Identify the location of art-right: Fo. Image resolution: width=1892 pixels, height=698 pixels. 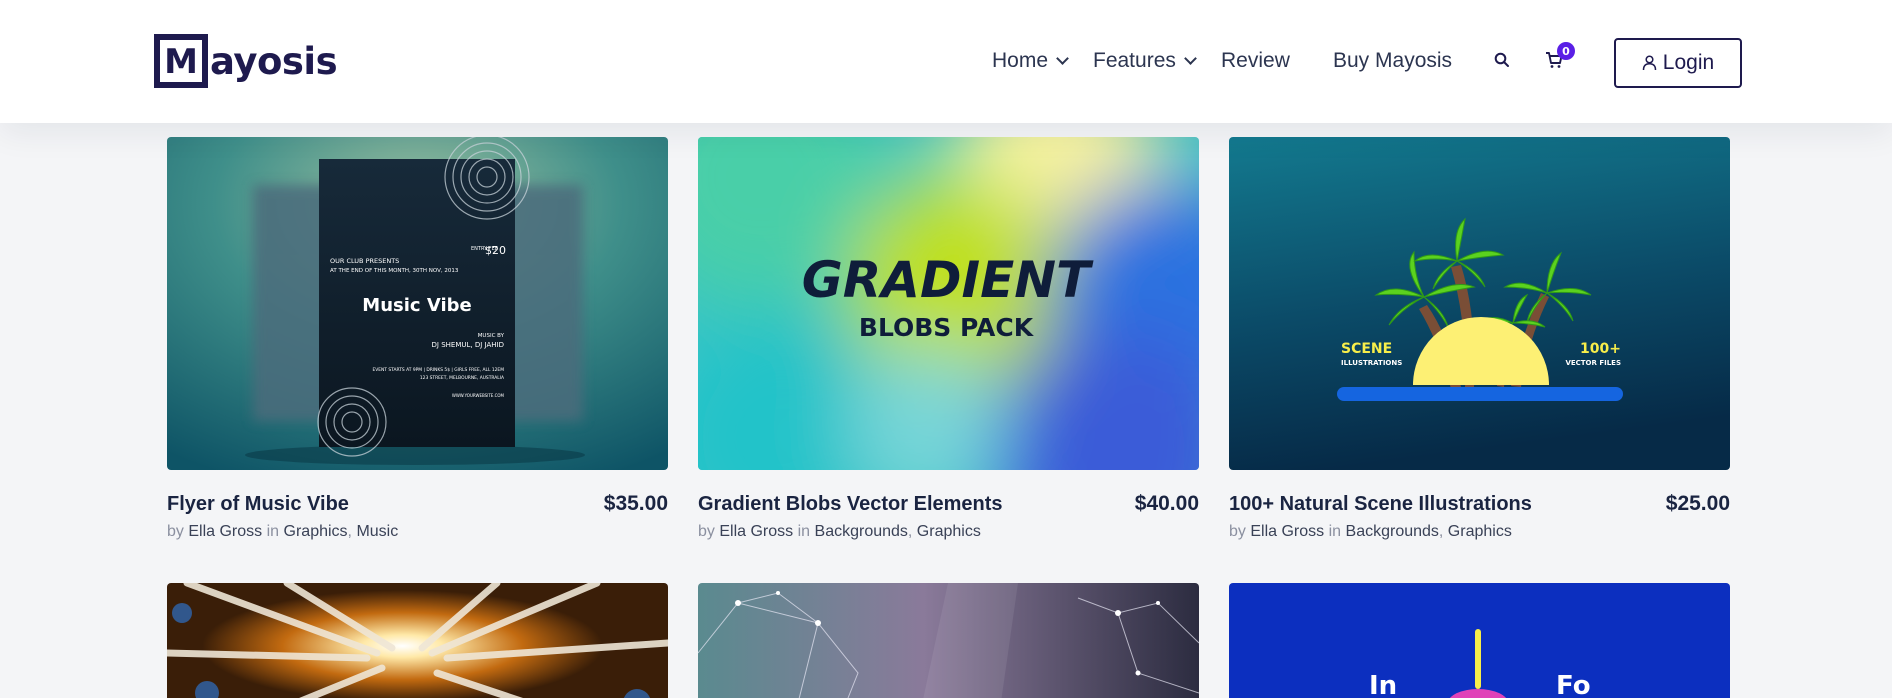
(1573, 684).